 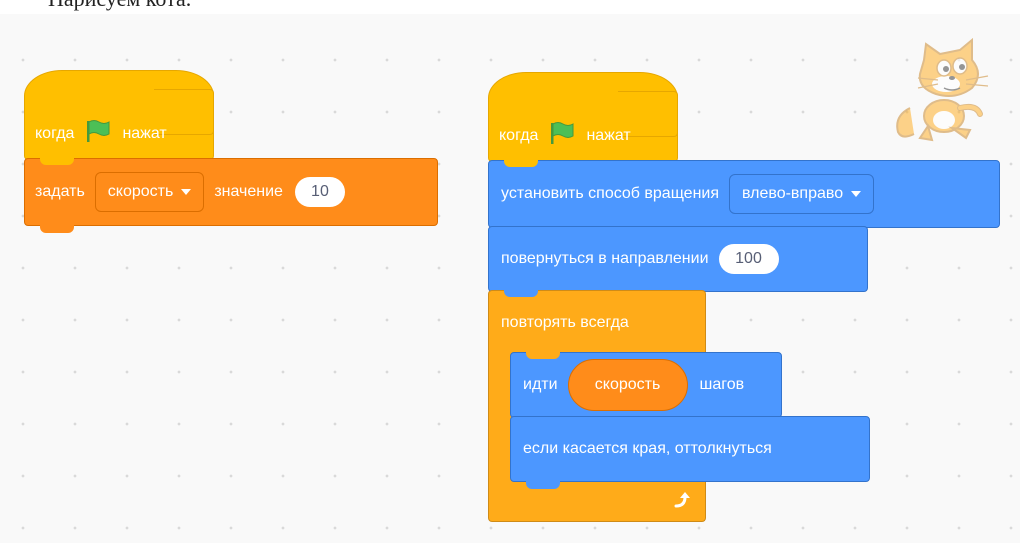 I want to click on point-in-direction-block: повернуться в направлении 100, so click(x=678, y=262).